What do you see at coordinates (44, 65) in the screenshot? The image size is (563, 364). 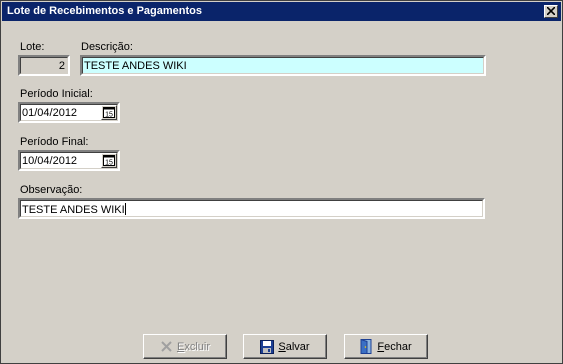 I see `lote-field: 2` at bounding box center [44, 65].